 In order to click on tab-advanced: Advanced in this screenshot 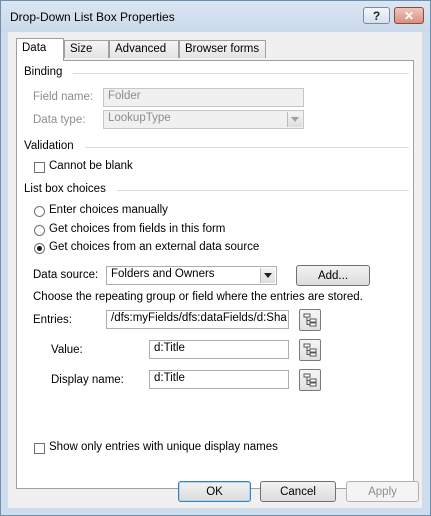, I will do `click(144, 49)`.